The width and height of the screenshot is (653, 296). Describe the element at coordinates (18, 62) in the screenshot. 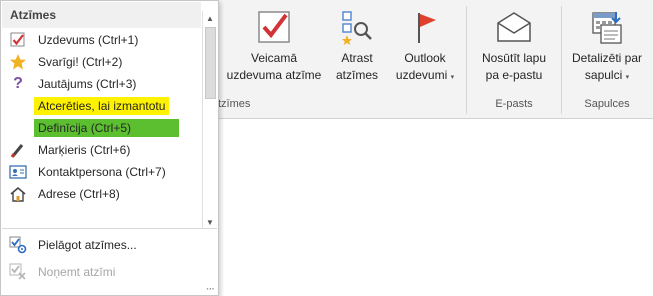

I see `star-icon` at that location.